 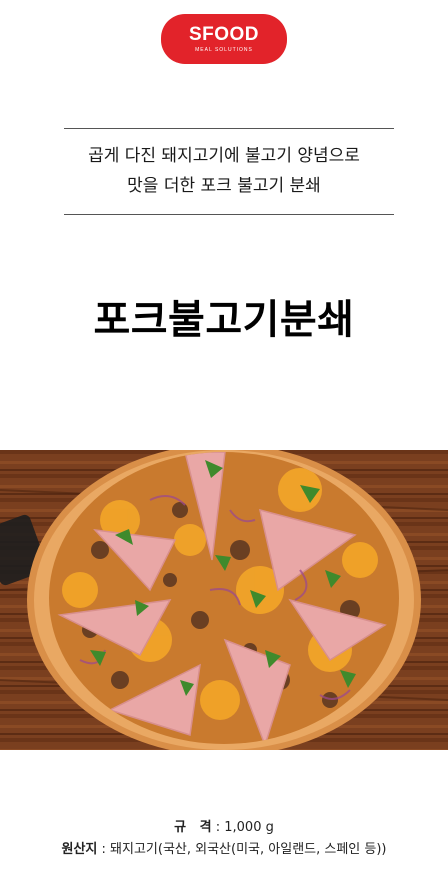 I want to click on top-divider, so click(x=229, y=128).